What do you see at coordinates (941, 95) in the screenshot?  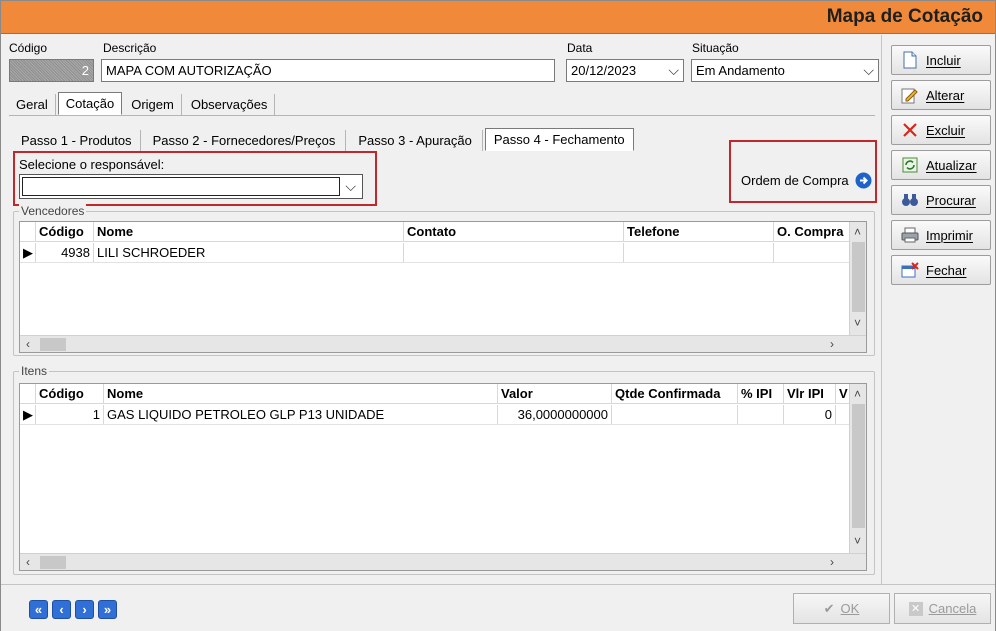 I see `alterar-button: Alterar` at bounding box center [941, 95].